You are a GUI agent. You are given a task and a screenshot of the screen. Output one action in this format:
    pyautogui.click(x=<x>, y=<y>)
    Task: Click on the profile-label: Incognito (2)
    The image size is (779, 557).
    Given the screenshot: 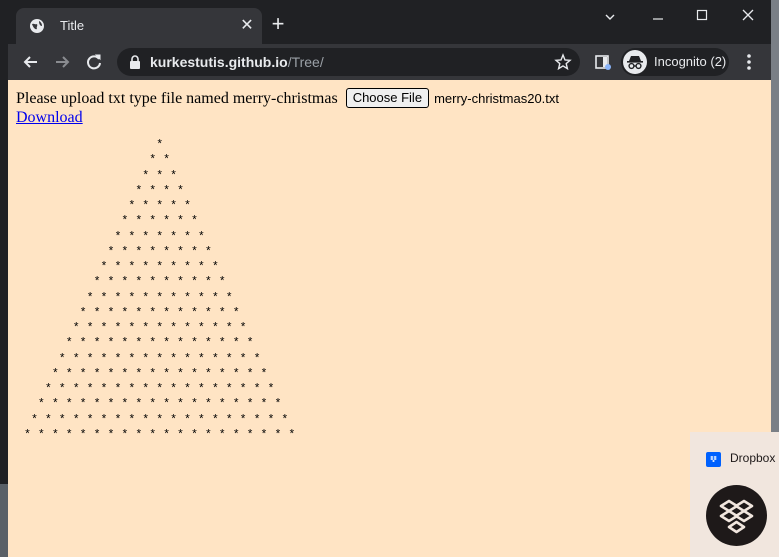 What is the action you would take?
    pyautogui.click(x=690, y=61)
    